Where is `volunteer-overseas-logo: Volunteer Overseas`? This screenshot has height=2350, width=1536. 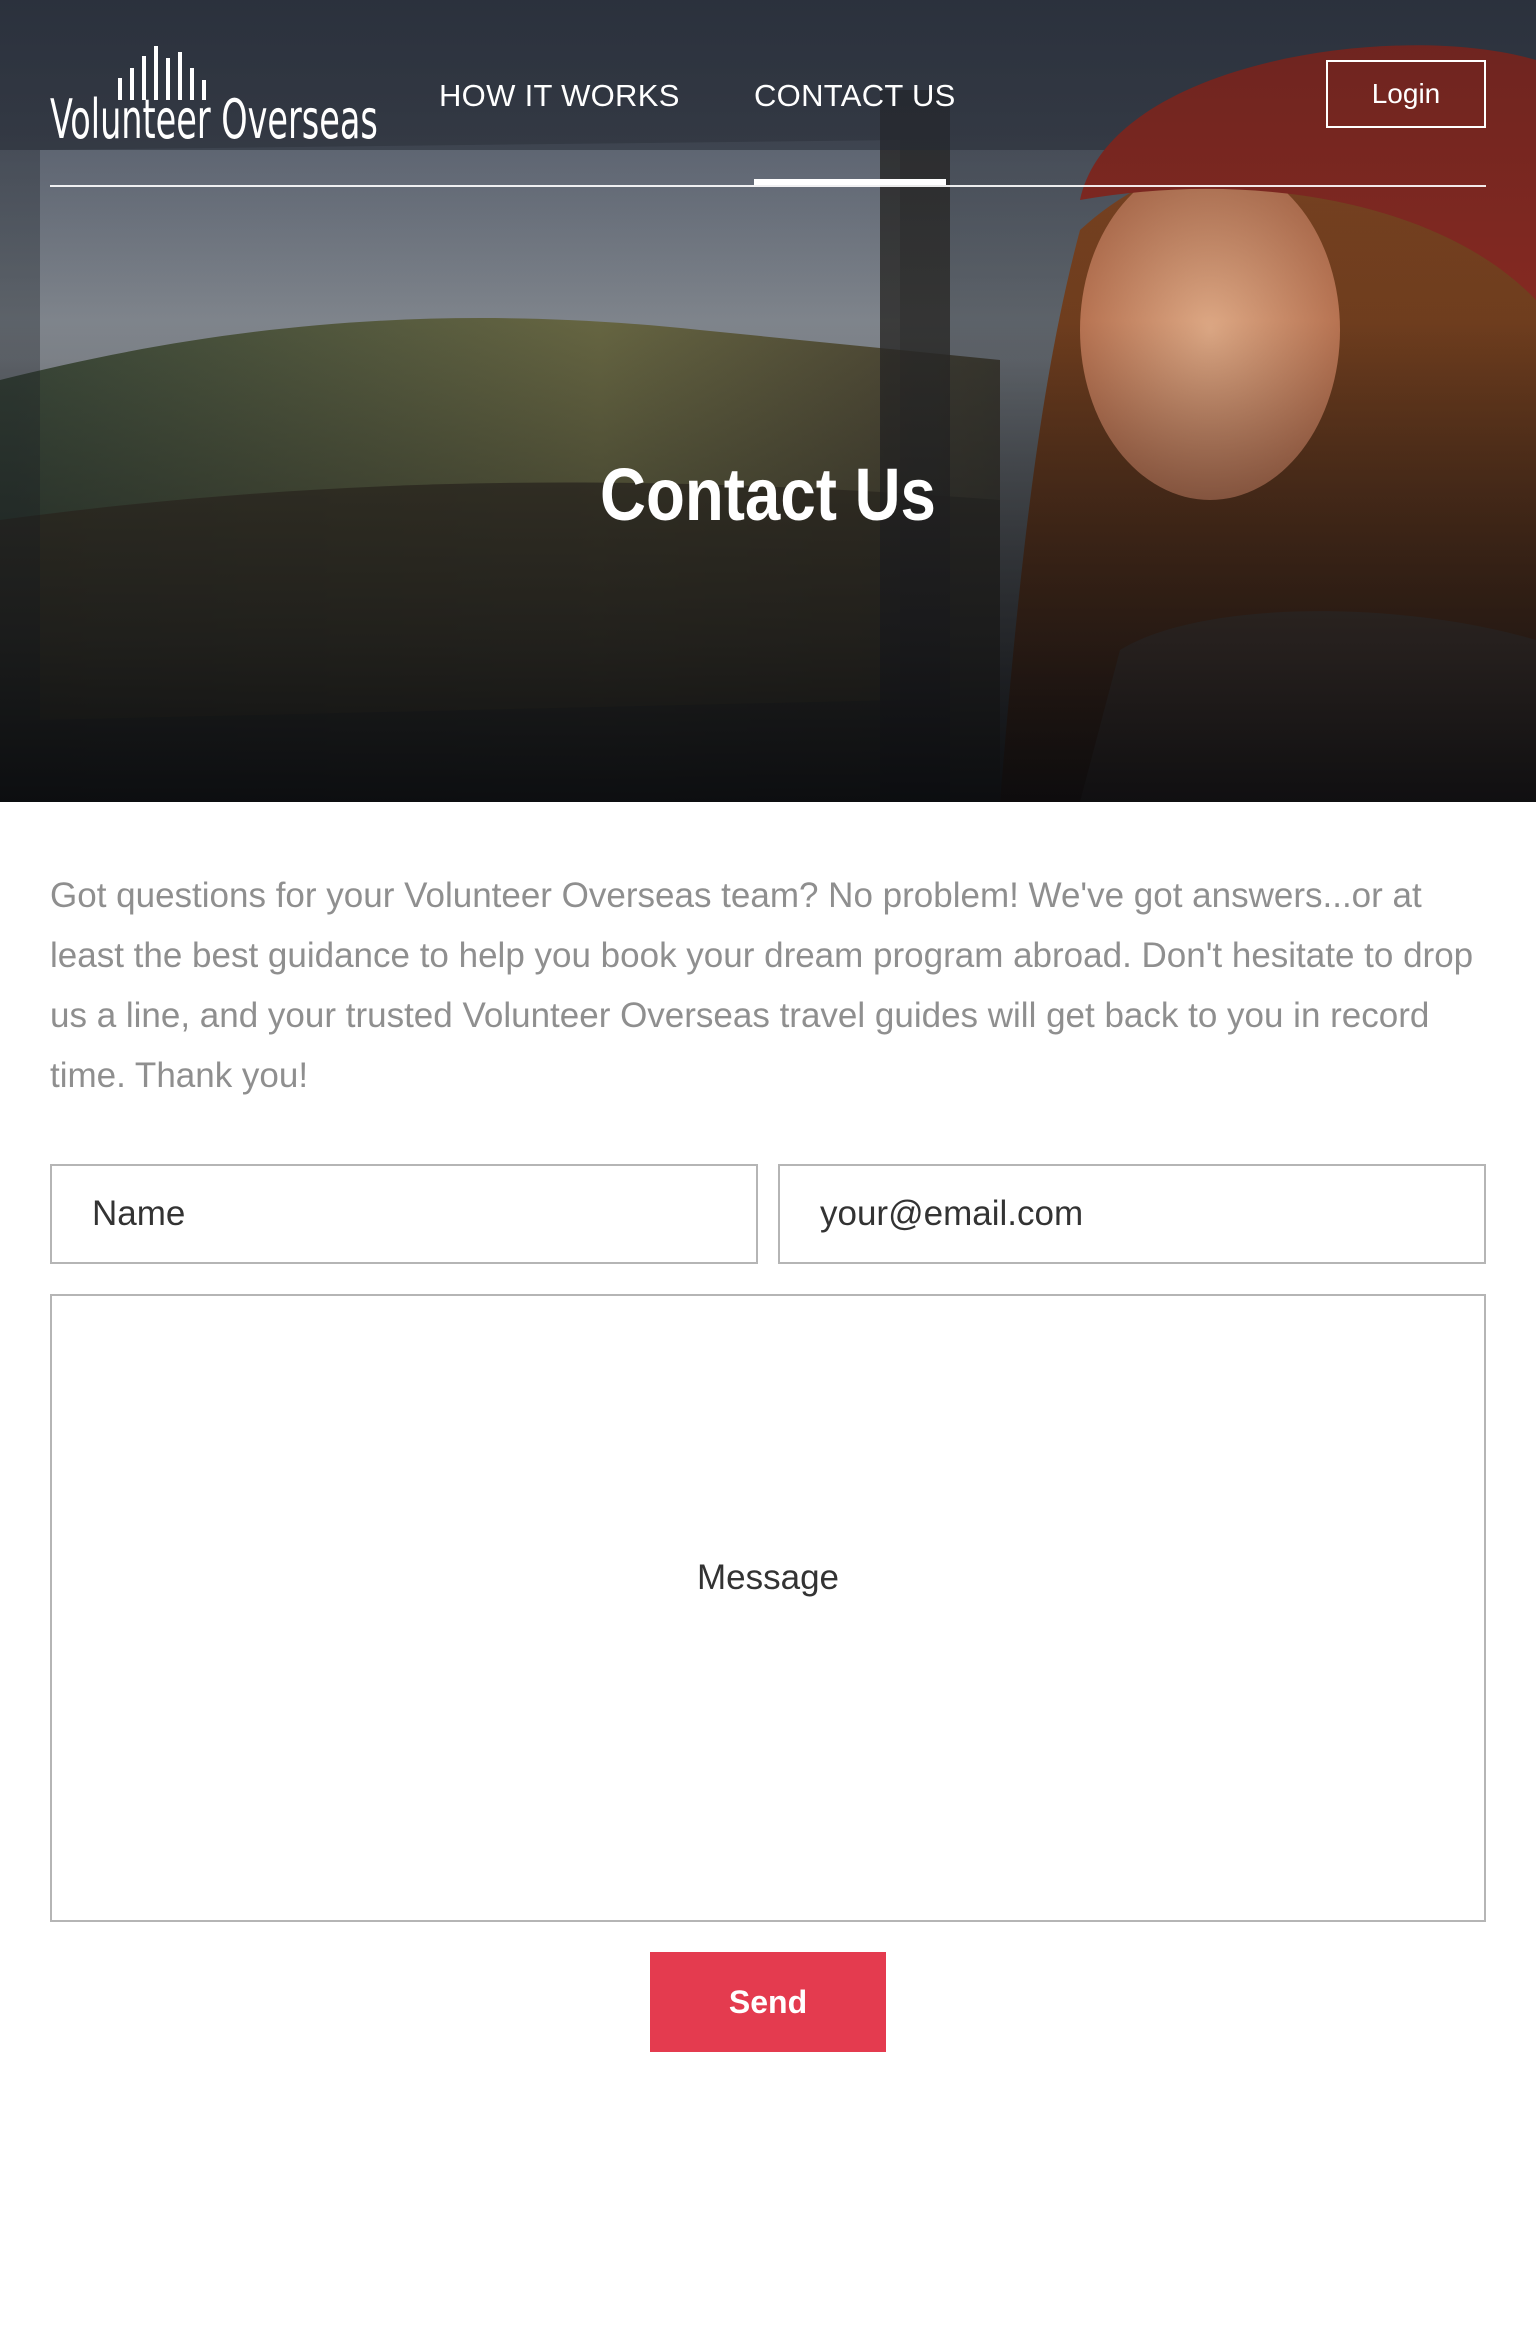
volunteer-overseas-logo: Volunteer Overseas is located at coordinates (216, 97).